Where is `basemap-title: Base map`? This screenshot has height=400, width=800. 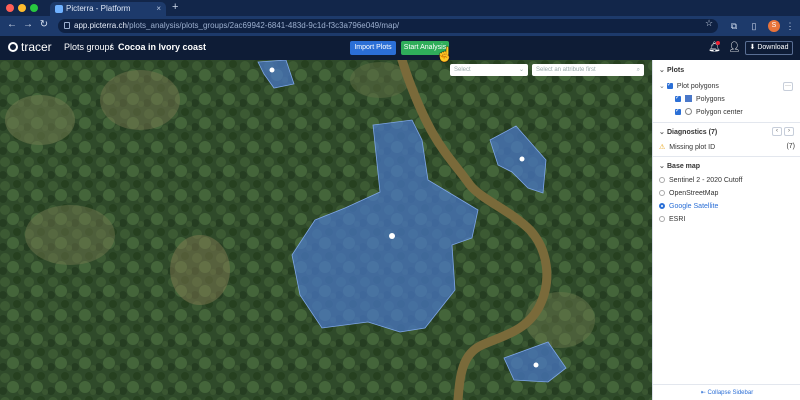
basemap-title: Base map is located at coordinates (684, 166).